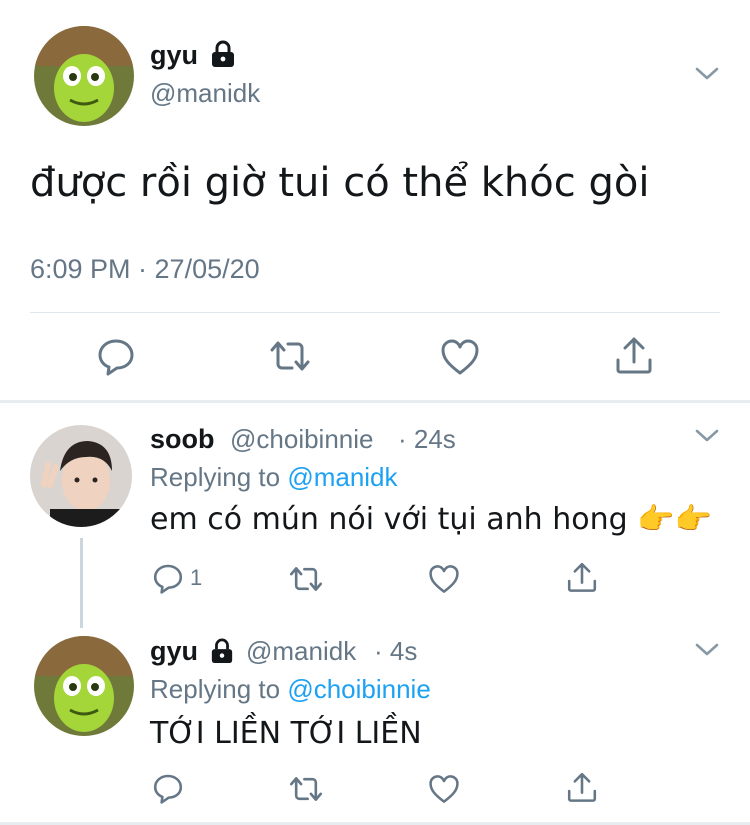  What do you see at coordinates (196, 577) in the screenshot?
I see `reply-count: 1` at bounding box center [196, 577].